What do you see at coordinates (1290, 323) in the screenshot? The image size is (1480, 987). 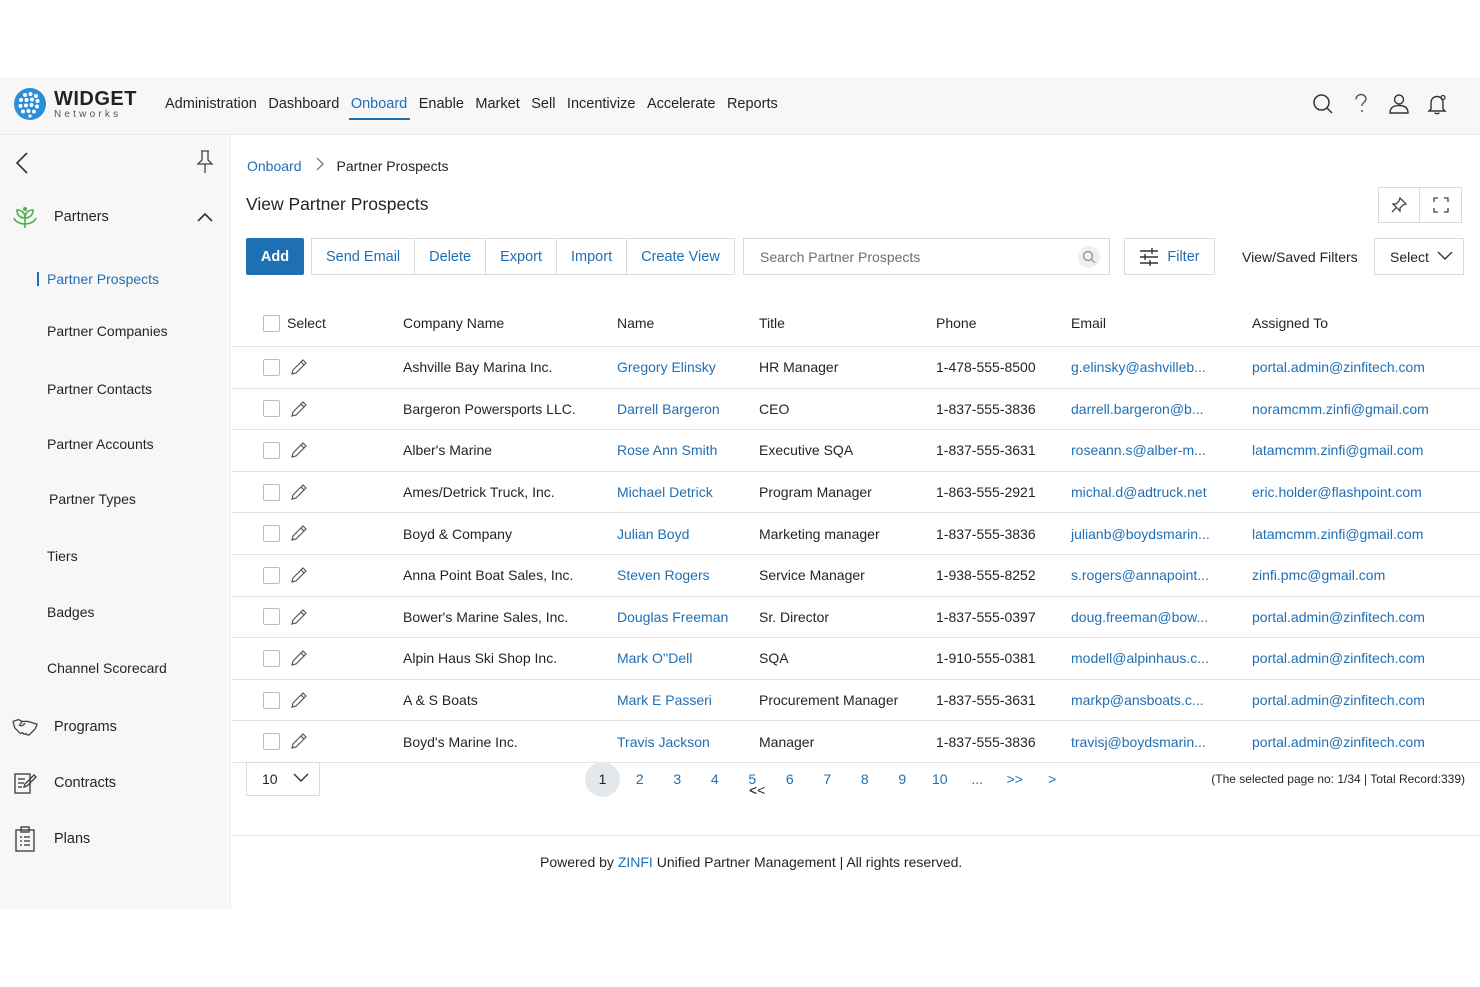 I see `header-assigned-to: Assigned To` at bounding box center [1290, 323].